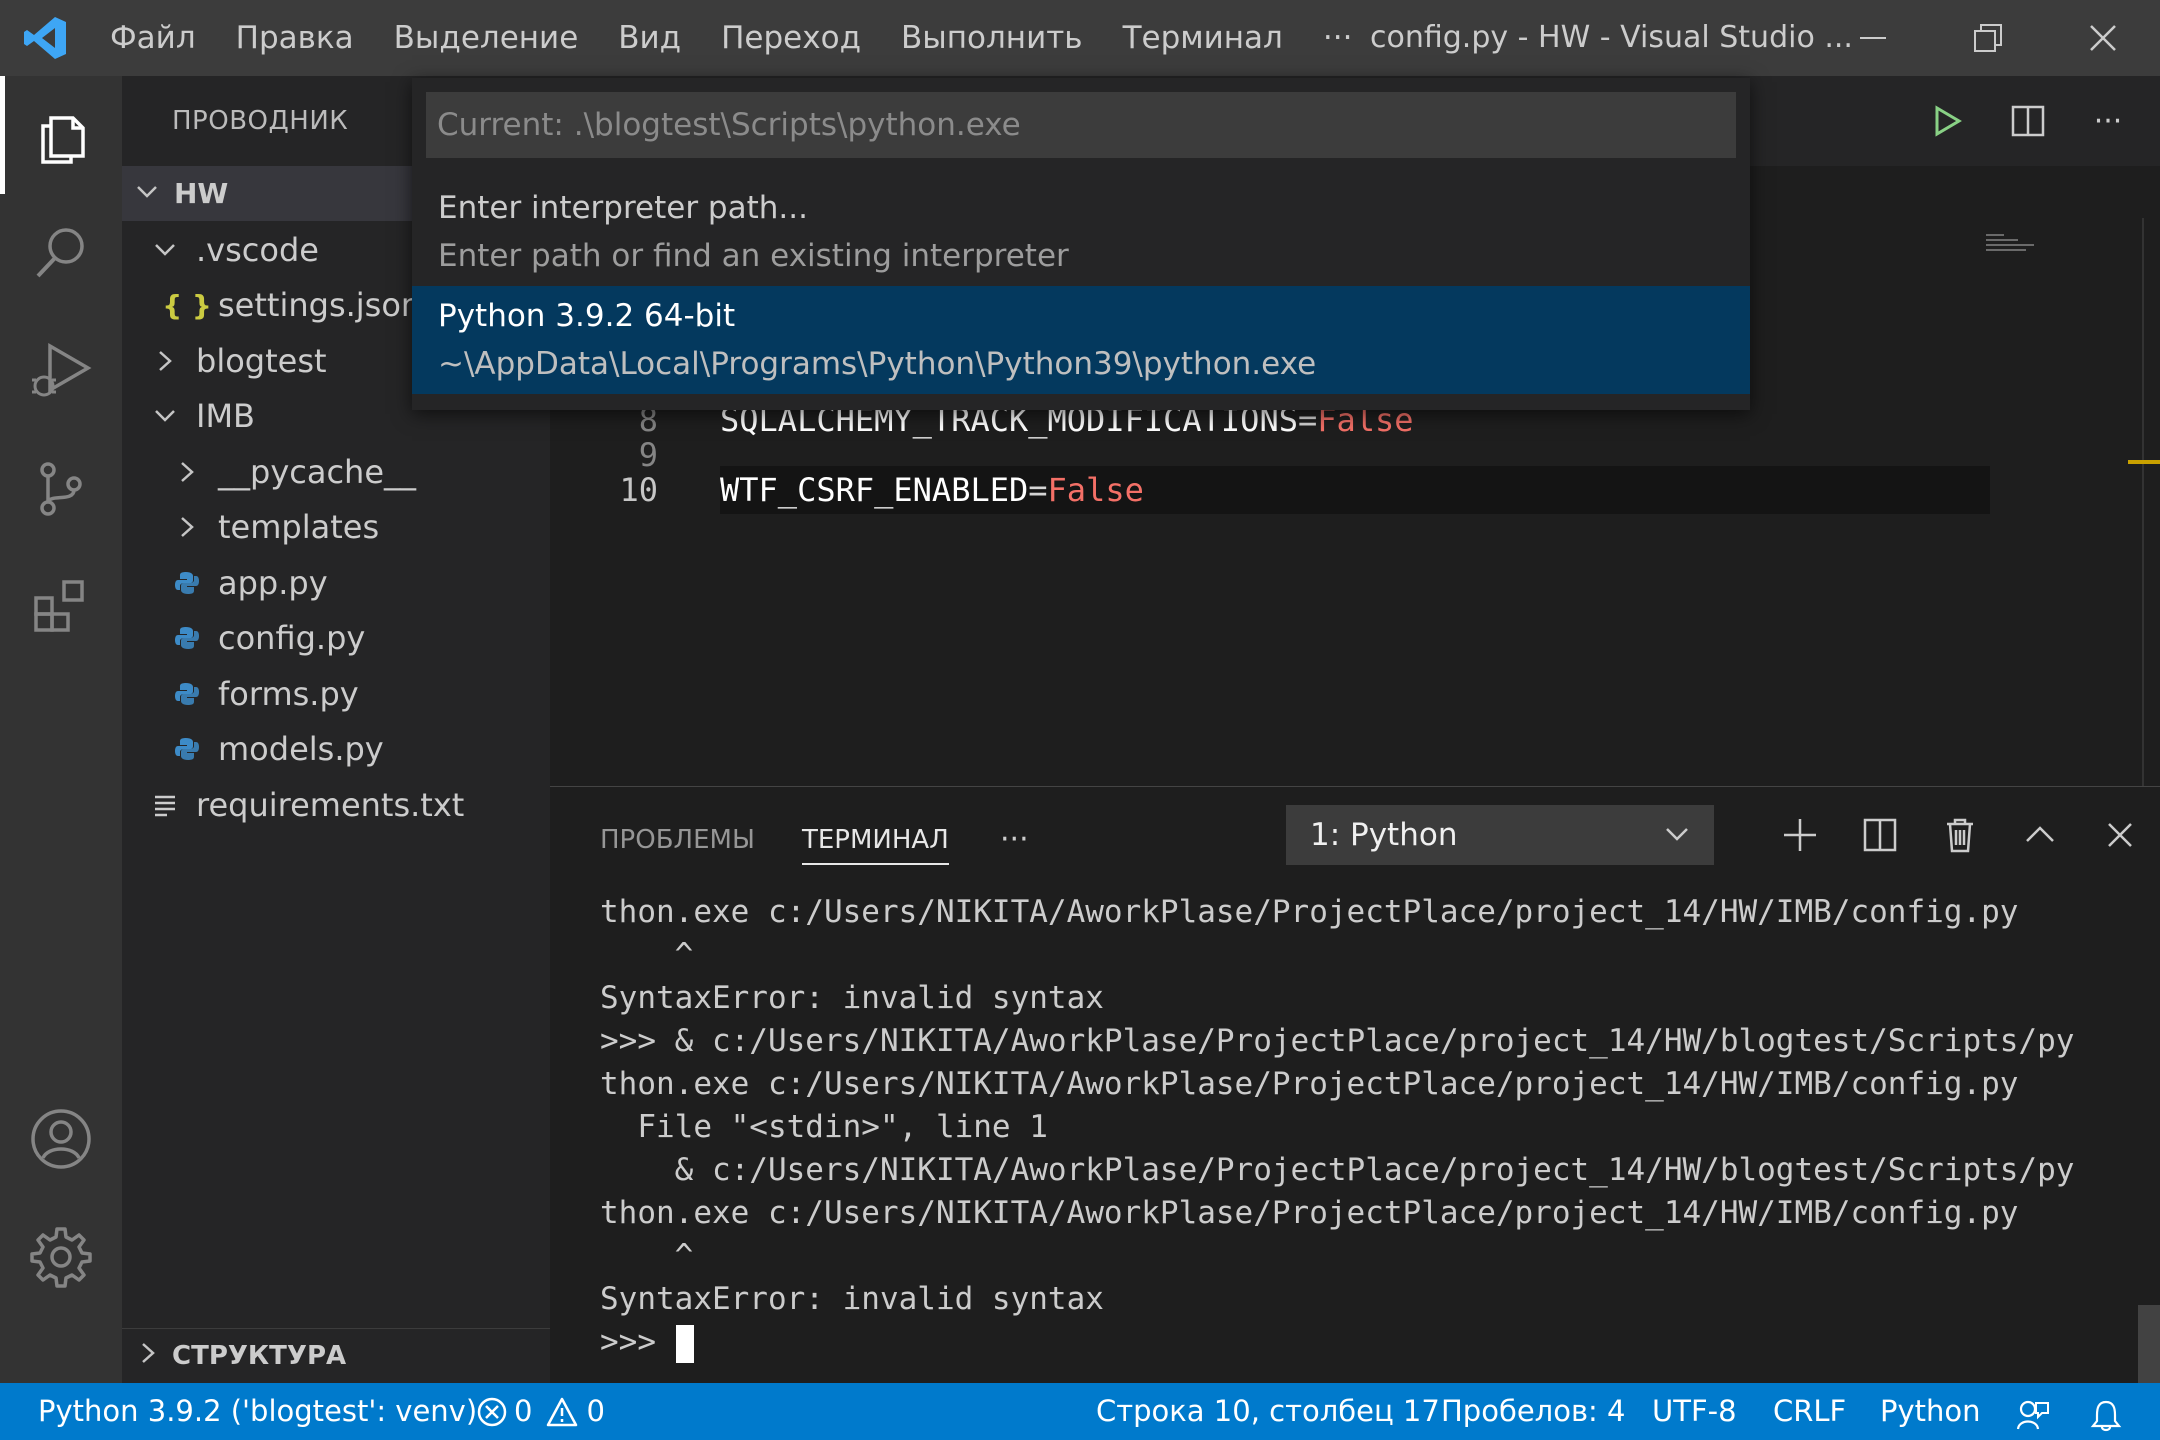 This screenshot has width=2160, height=1440. Describe the element at coordinates (677, 840) in the screenshot. I see `tab-problems: ПРОБЛЕМЫ` at that location.